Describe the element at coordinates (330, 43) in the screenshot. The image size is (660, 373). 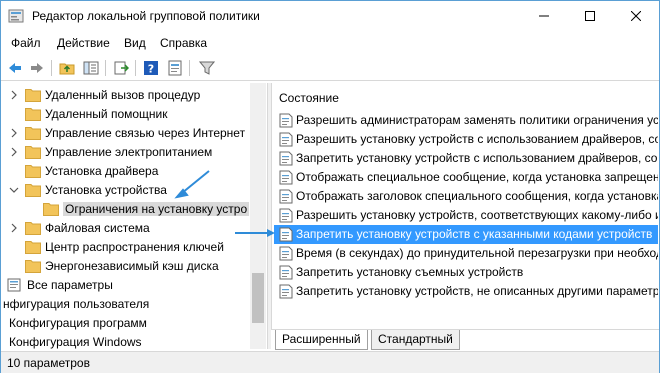
I see `menu-bar: Файл Действие Вид Справка` at that location.